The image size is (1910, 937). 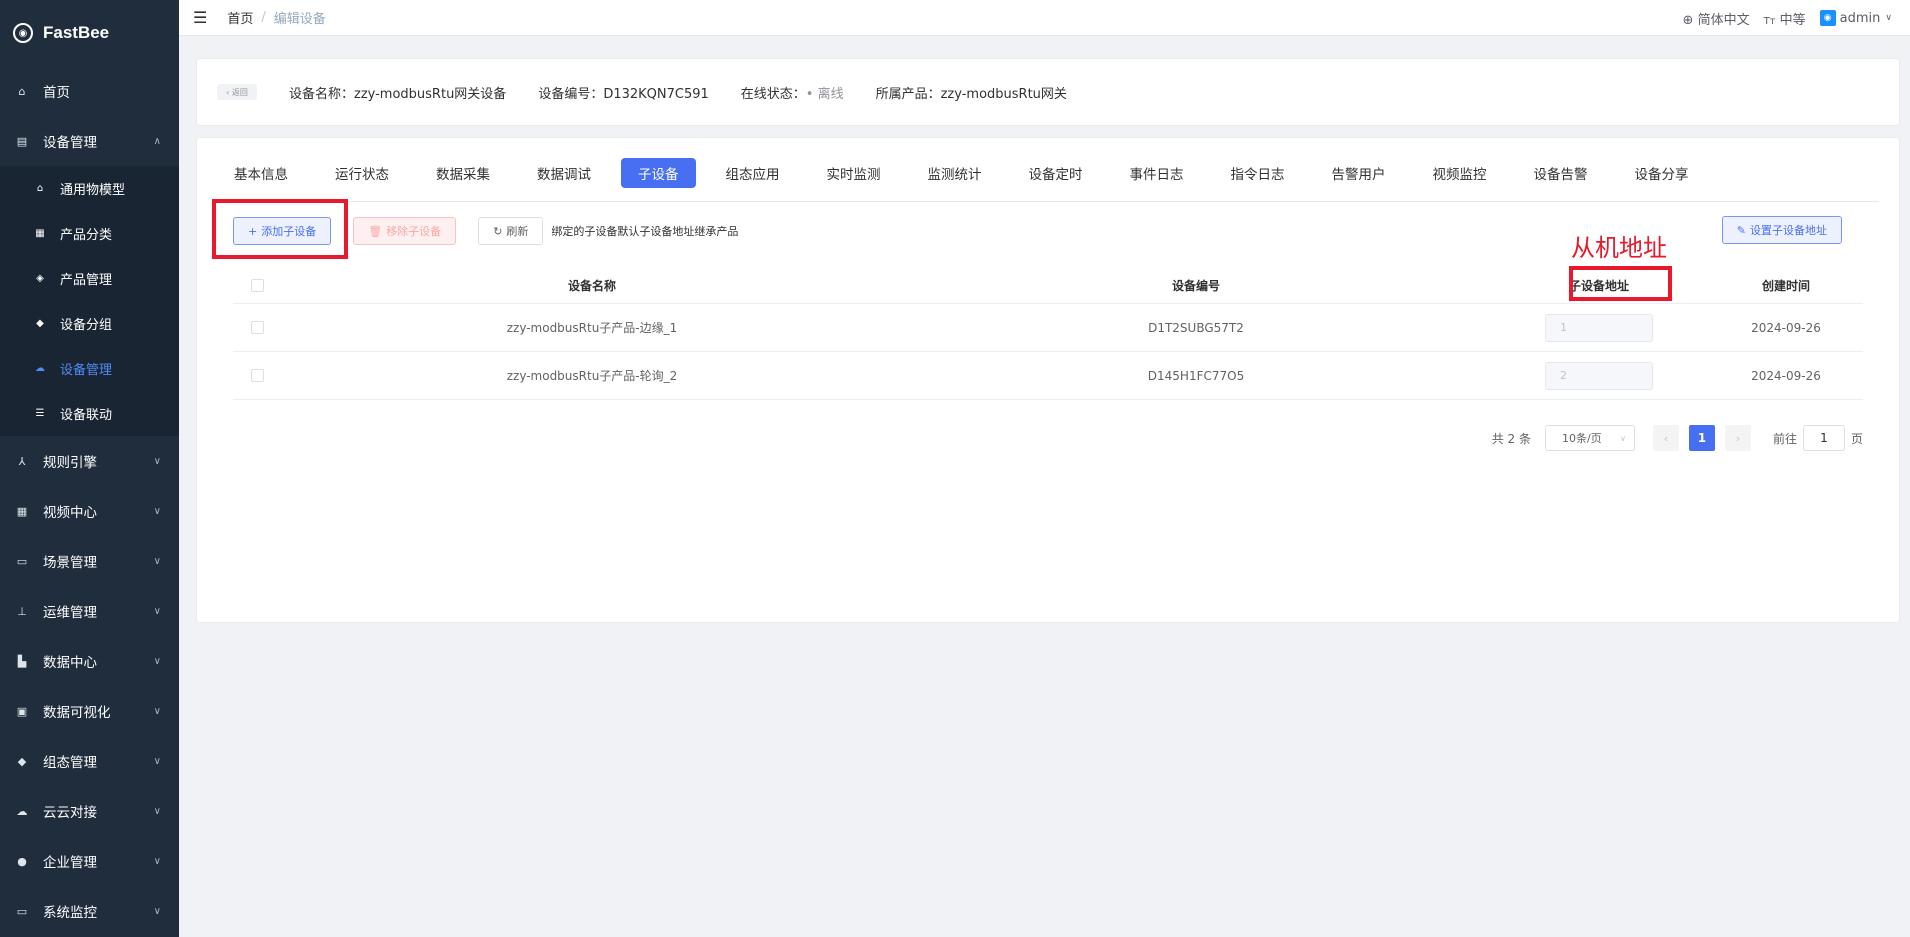 What do you see at coordinates (854, 173) in the screenshot?
I see `tab-6: 实时监测` at bounding box center [854, 173].